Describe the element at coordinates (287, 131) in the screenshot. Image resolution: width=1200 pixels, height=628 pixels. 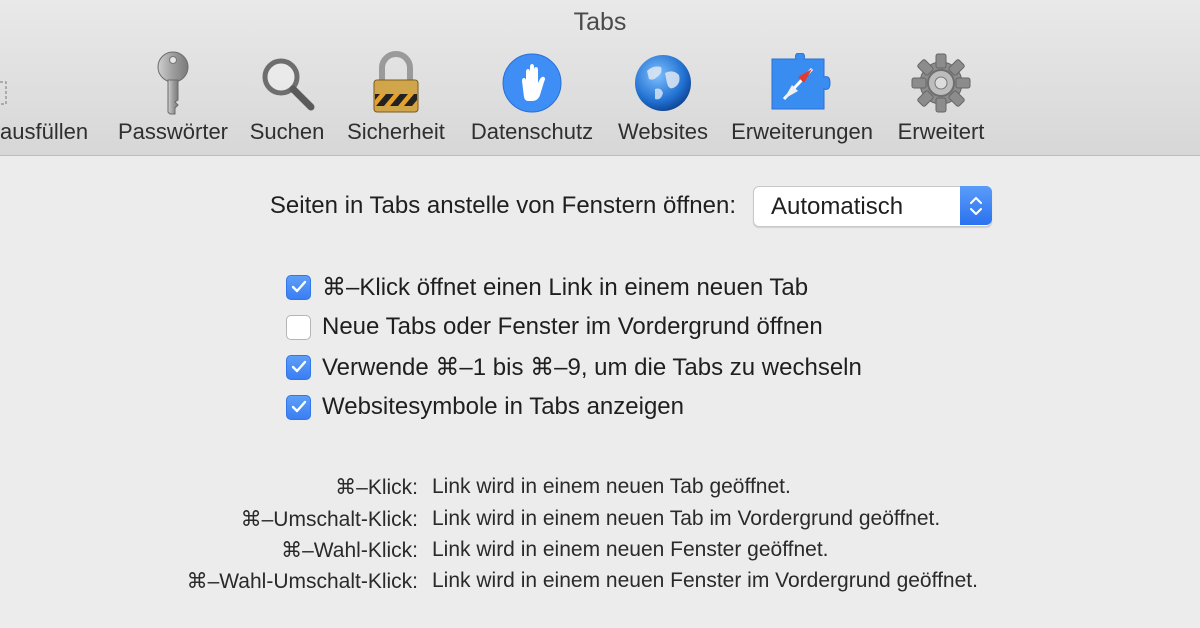
I see `toolbar-label: Suchen` at that location.